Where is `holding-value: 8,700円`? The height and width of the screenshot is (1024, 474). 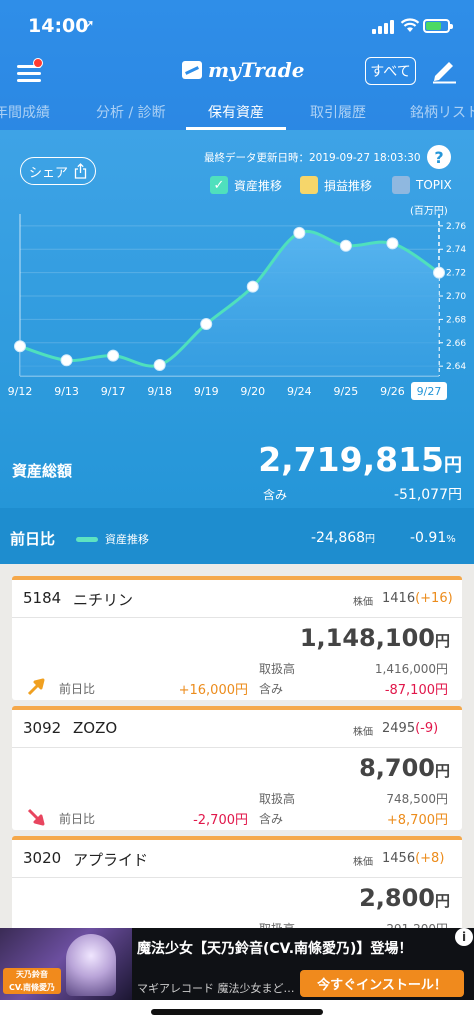 holding-value: 8,700円 is located at coordinates (404, 768).